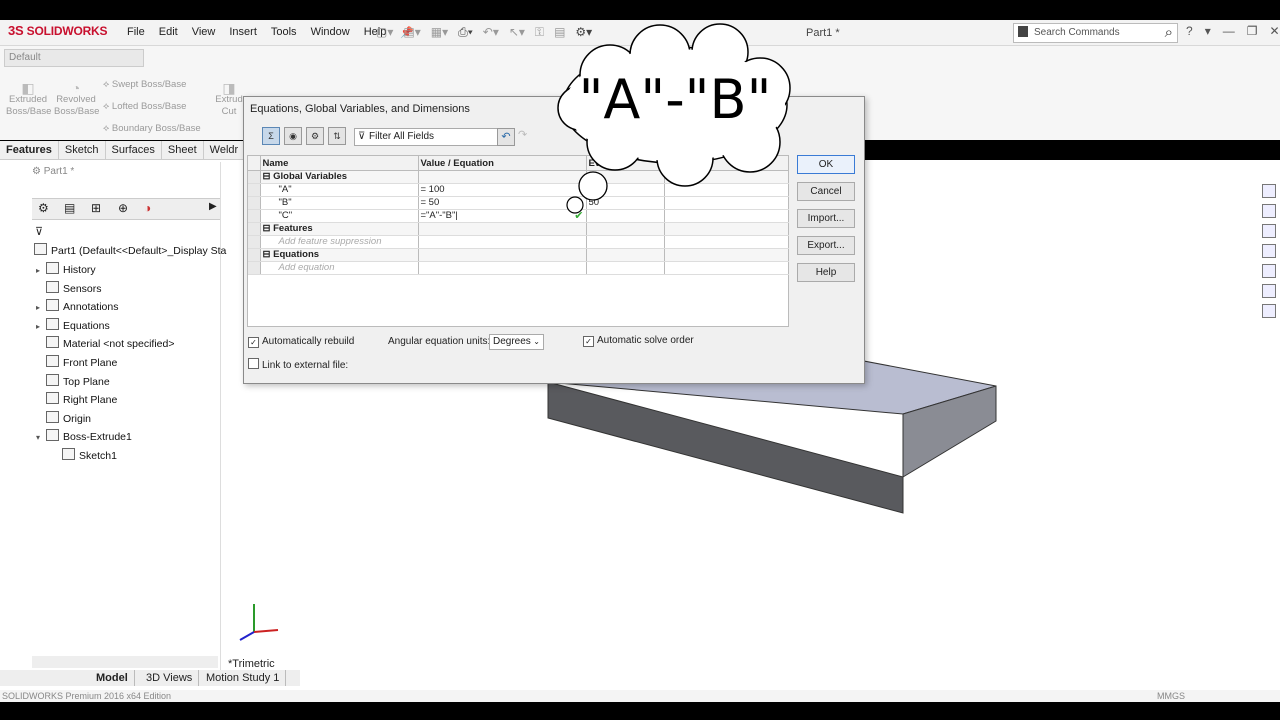  I want to click on tab-sheet-metal: Sheet Metal, so click(183, 157).